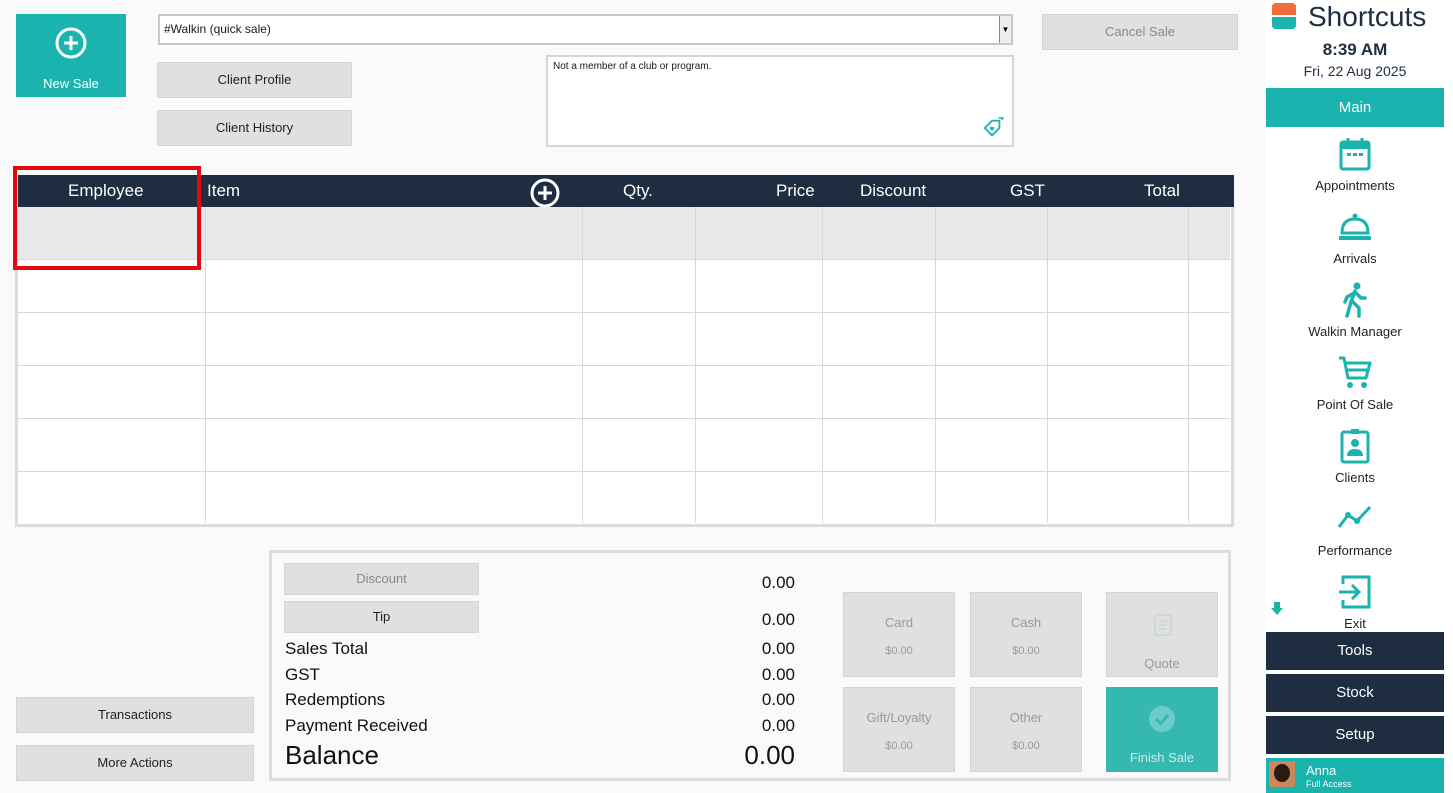  I want to click on card-amount: $0.00, so click(899, 651).